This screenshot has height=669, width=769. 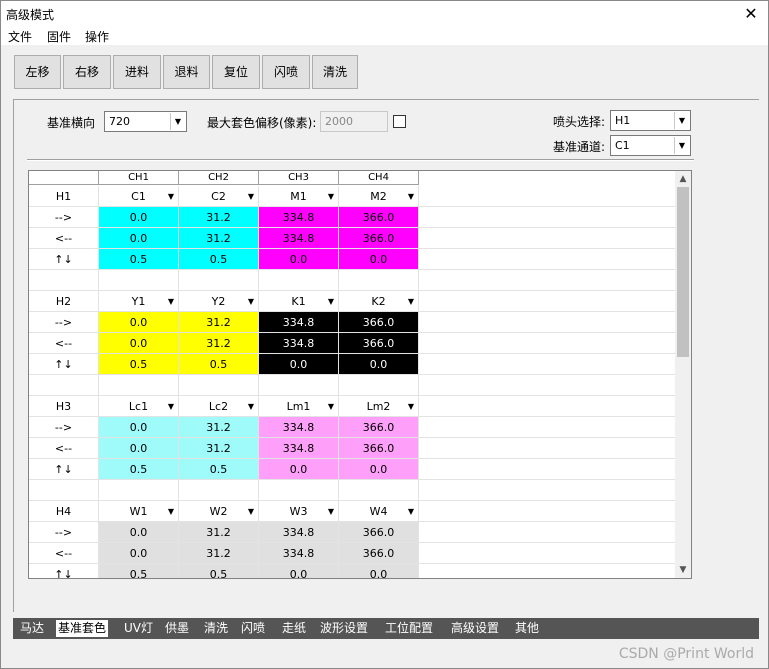 What do you see at coordinates (138, 628) in the screenshot?
I see `tab-2: UV灯` at bounding box center [138, 628].